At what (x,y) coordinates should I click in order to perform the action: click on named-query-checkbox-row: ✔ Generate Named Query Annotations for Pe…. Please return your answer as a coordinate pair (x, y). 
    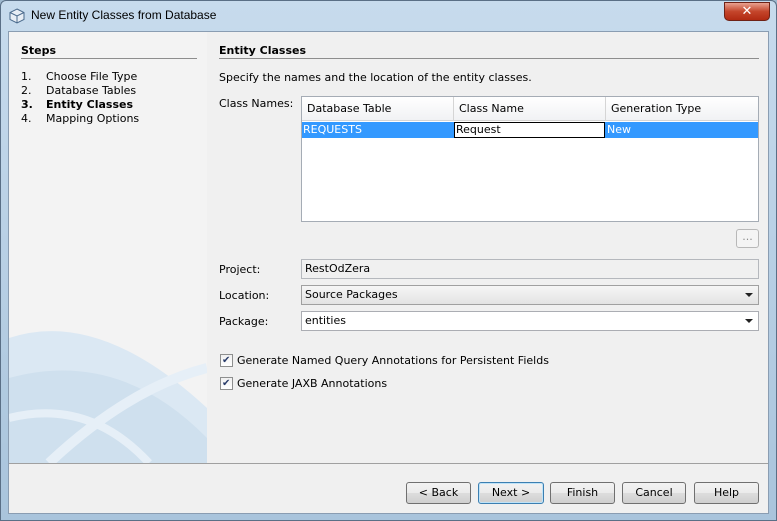
    Looking at the image, I should click on (384, 360).